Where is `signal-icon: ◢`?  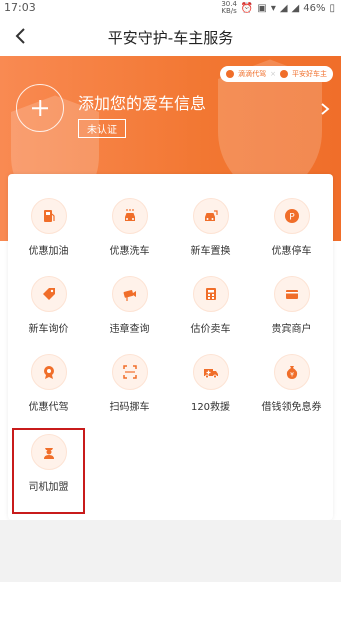 signal-icon: ◢ is located at coordinates (283, 8).